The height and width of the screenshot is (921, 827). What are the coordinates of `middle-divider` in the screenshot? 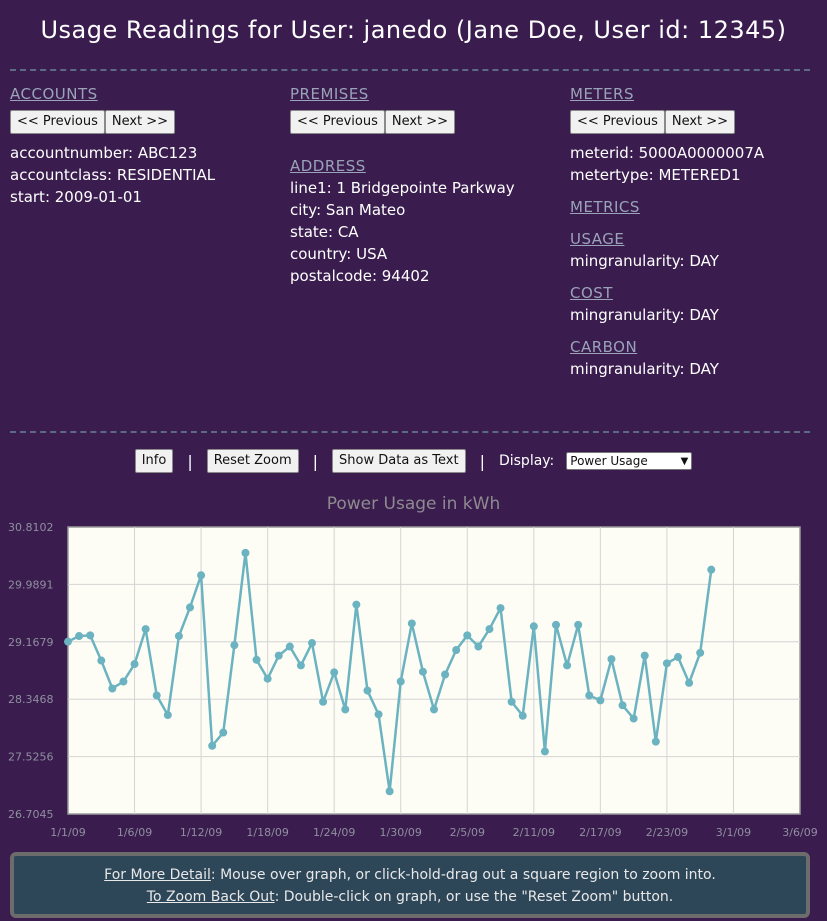 It's located at (410, 432).